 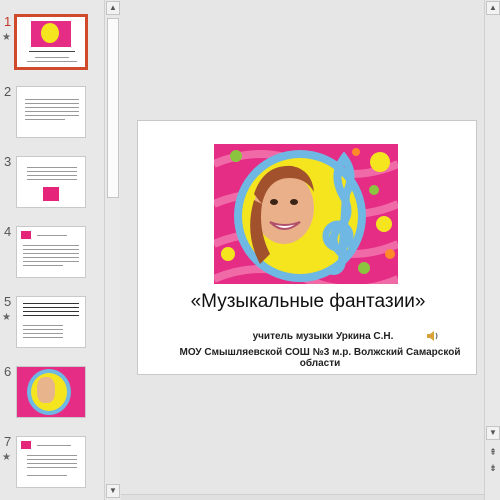 What do you see at coordinates (433, 336) in the screenshot?
I see `speaker-icon` at bounding box center [433, 336].